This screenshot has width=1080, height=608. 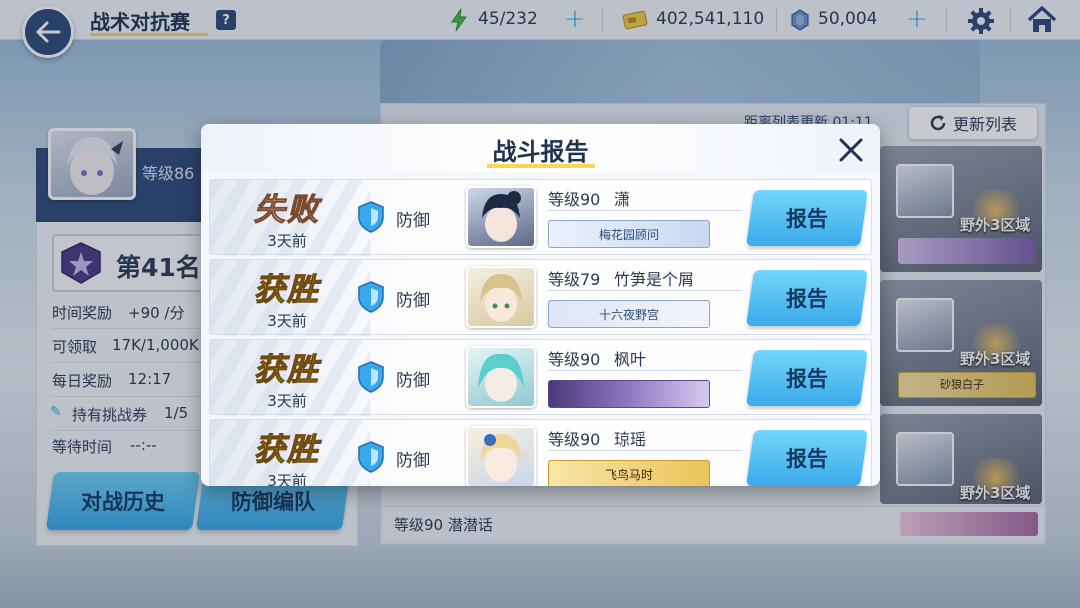 I want to click on report-row: 失败 3天前 防御 等级90 潇 梅花园顾问 报告, so click(x=540, y=217).